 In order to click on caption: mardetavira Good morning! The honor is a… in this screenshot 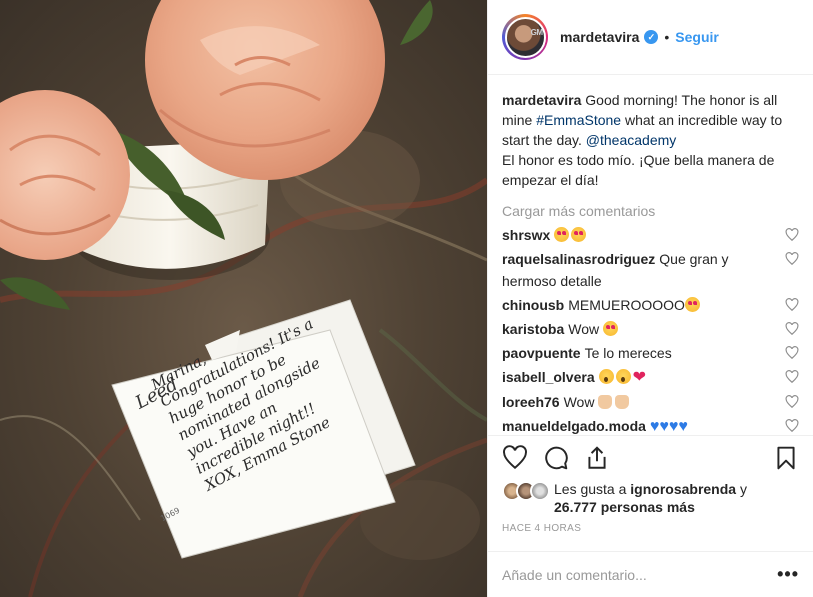, I will do `click(650, 132)`.